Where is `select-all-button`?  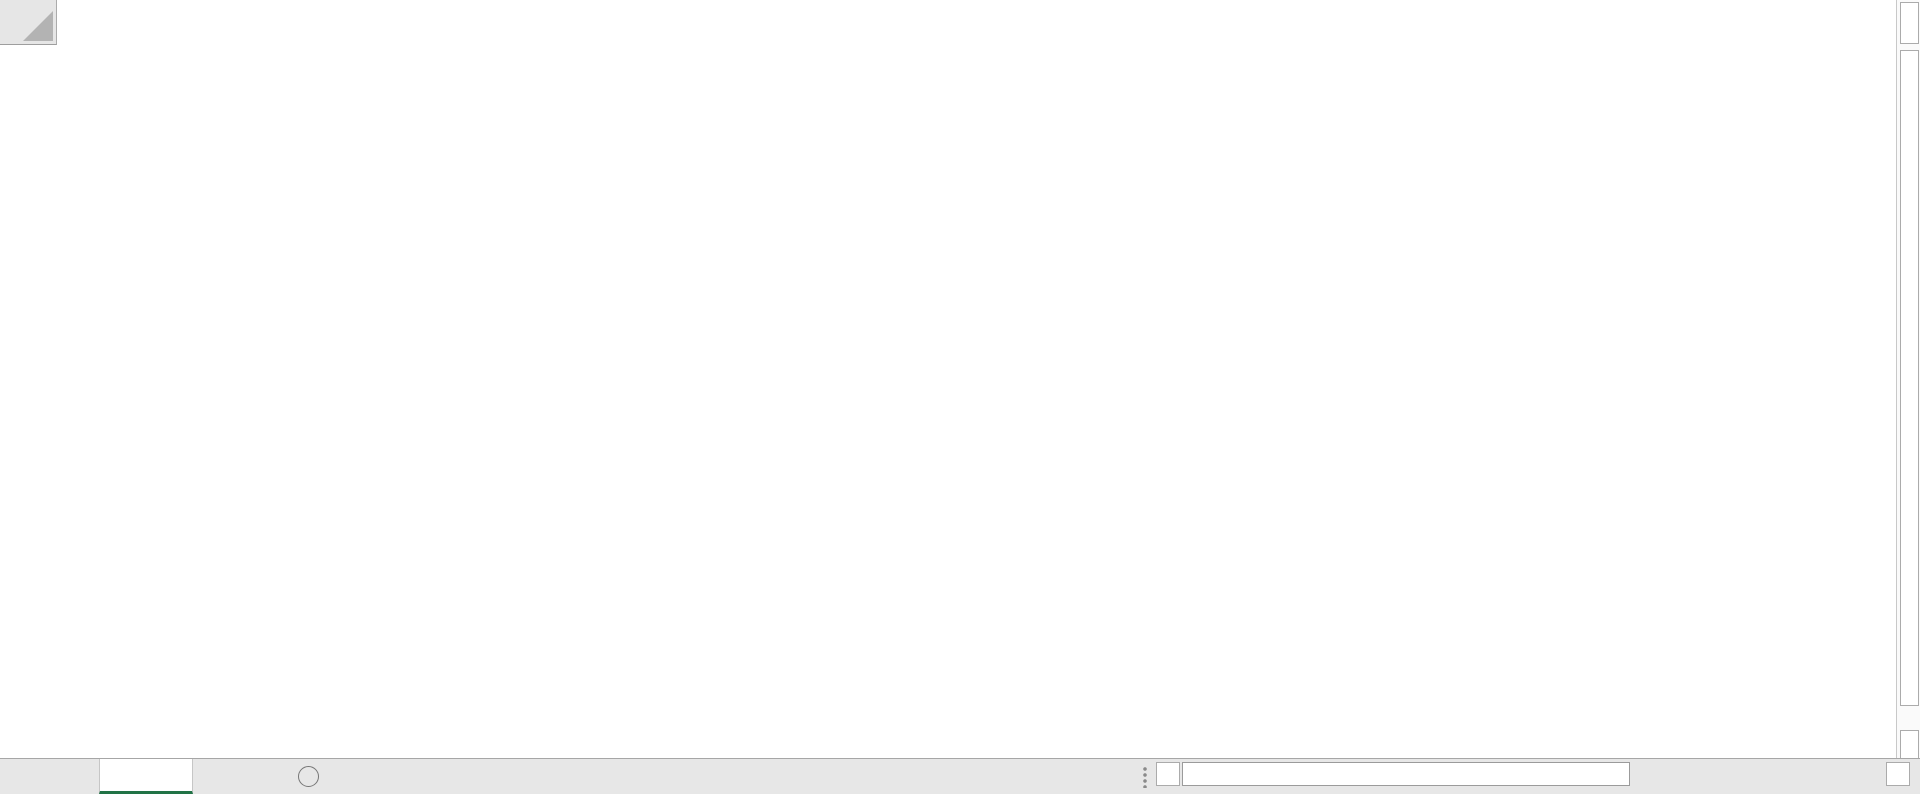
select-all-button is located at coordinates (28, 22).